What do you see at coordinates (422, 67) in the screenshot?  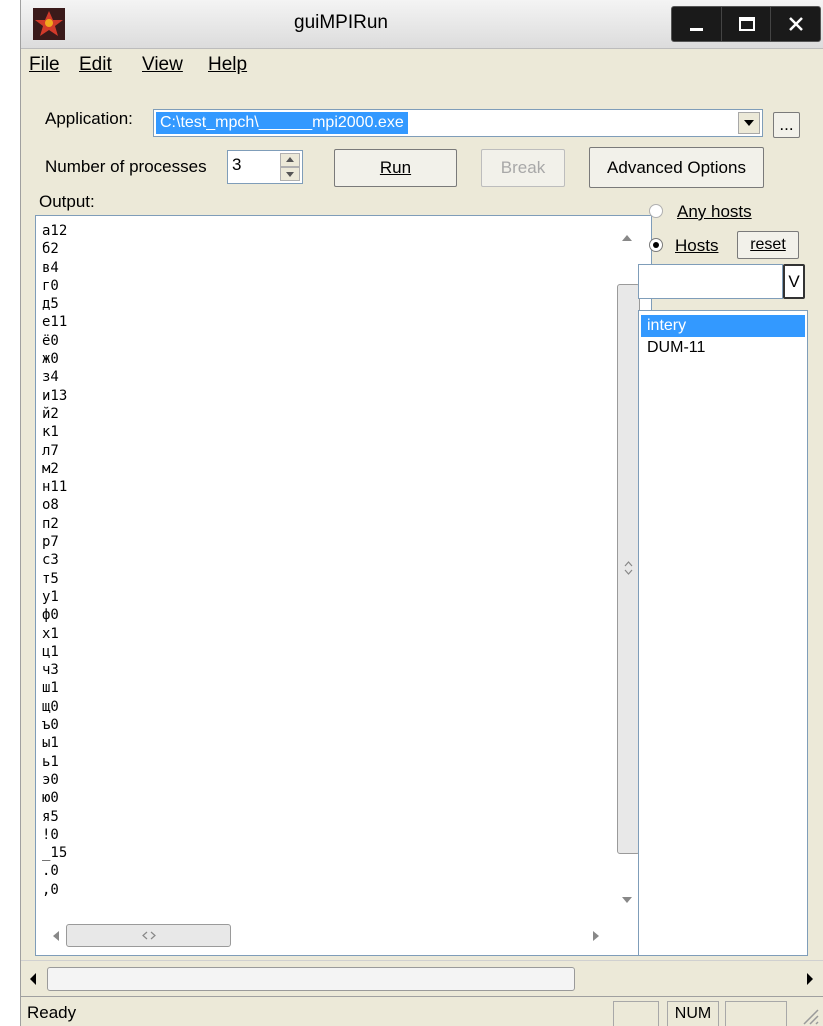 I see `menu-bar: File Edit View Help` at bounding box center [422, 67].